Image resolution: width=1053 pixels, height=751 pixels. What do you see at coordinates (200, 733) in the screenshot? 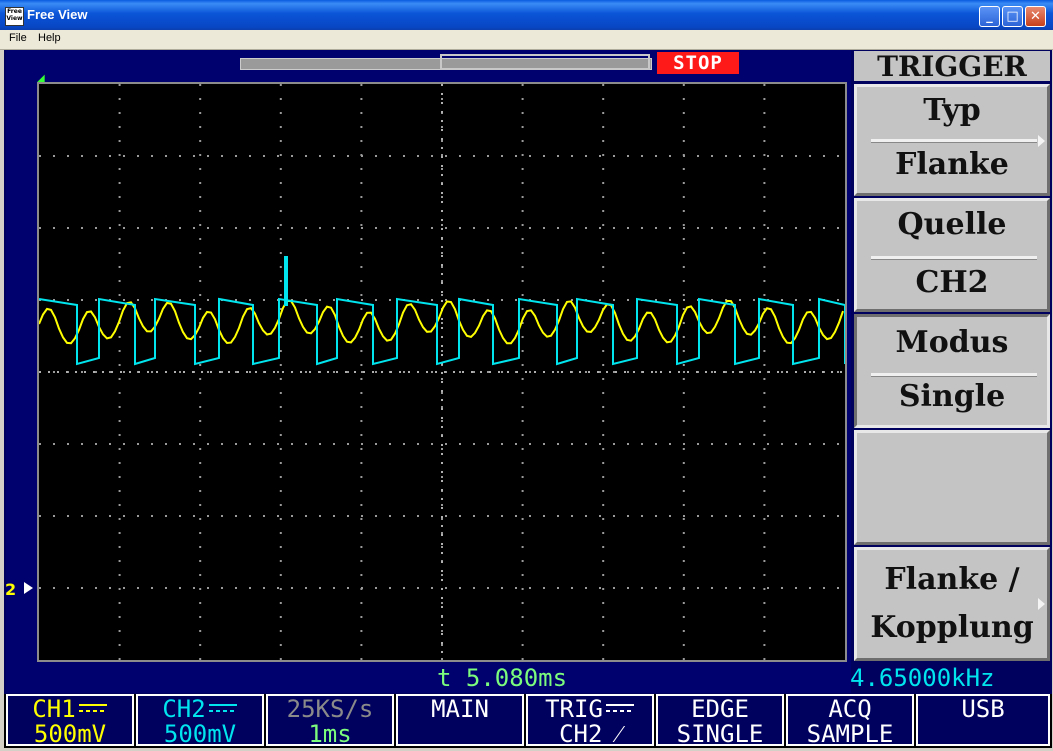
I see `ch2-scale: 500mV` at bounding box center [200, 733].